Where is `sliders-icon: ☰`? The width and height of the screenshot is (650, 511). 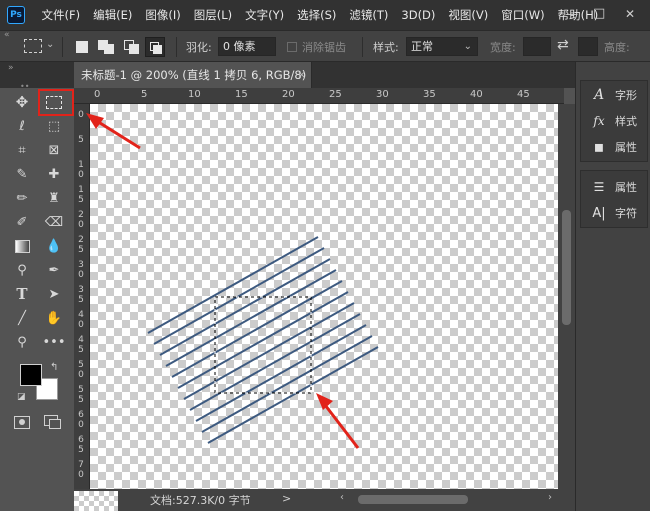
sliders-icon: ☰ is located at coordinates (599, 187).